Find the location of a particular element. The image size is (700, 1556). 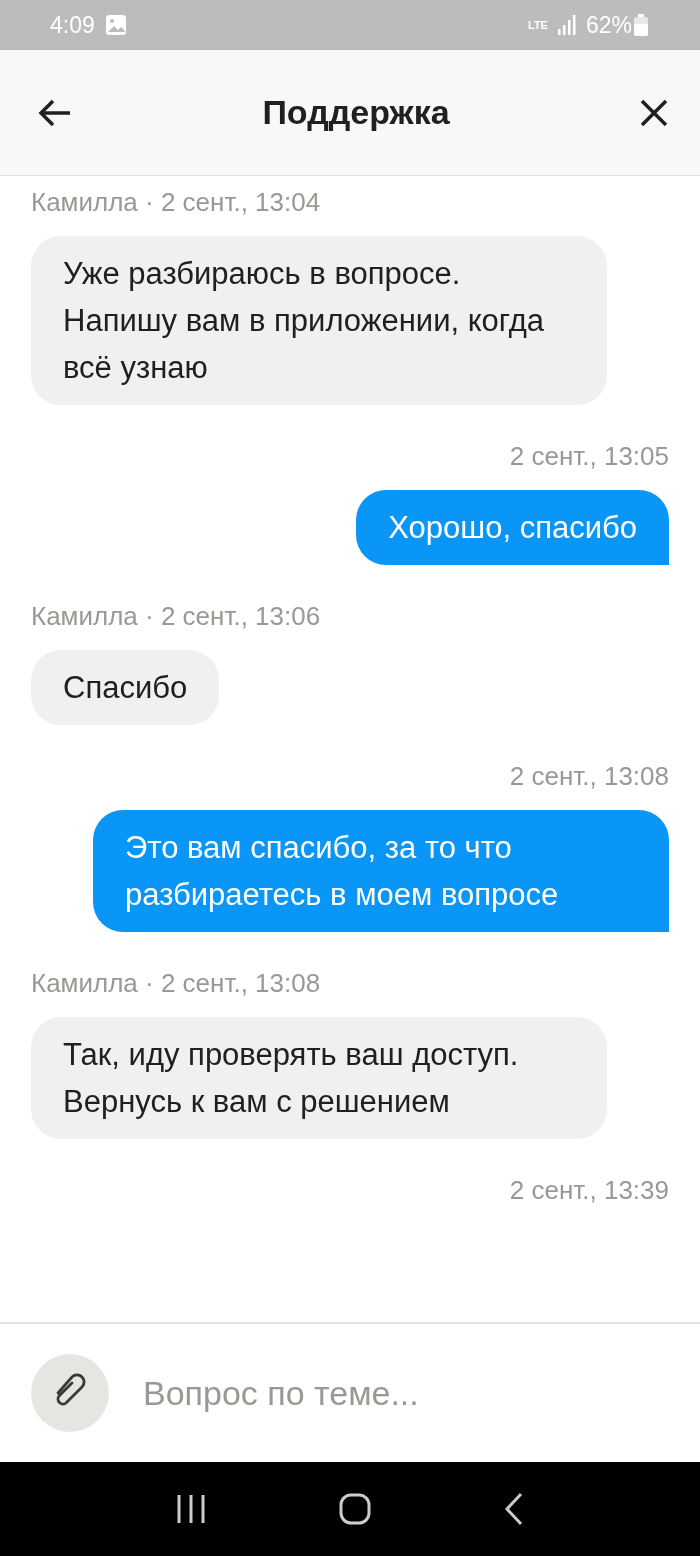

home-button is located at coordinates (355, 1509).